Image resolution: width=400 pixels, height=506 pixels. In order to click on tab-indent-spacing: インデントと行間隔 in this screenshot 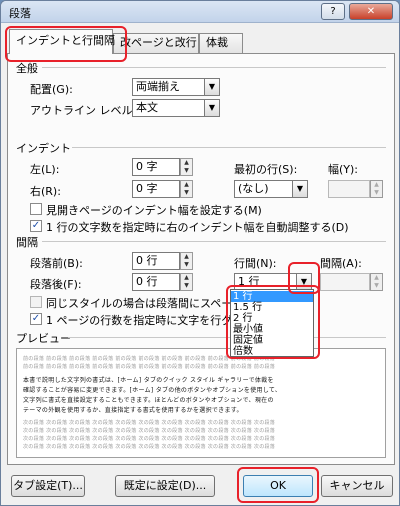, I will do `click(62, 41)`.